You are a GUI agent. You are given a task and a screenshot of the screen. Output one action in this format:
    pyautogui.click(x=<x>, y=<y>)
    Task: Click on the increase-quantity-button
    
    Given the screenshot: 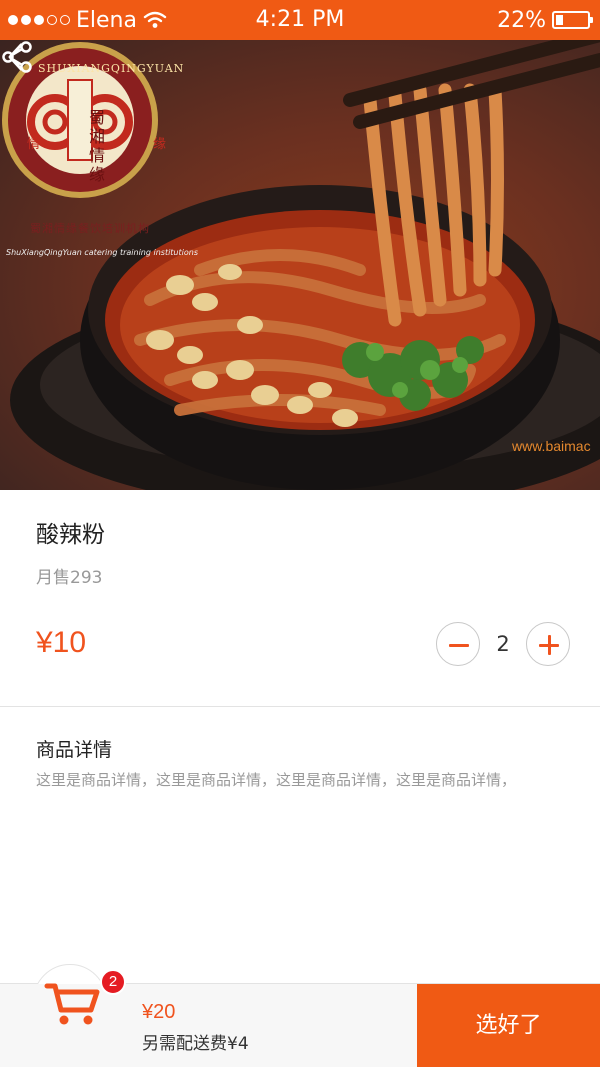 What is the action you would take?
    pyautogui.click(x=548, y=644)
    